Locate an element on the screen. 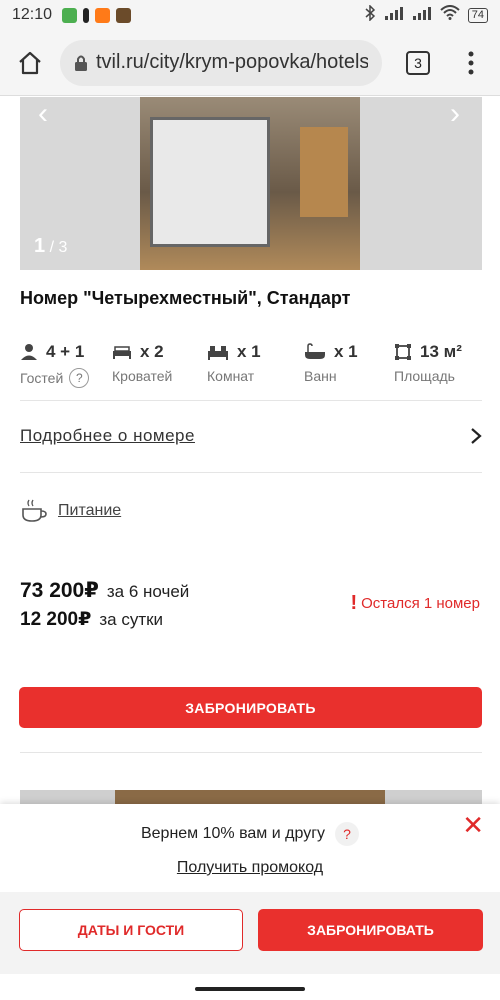  gallery-total: 3 is located at coordinates (63, 247).